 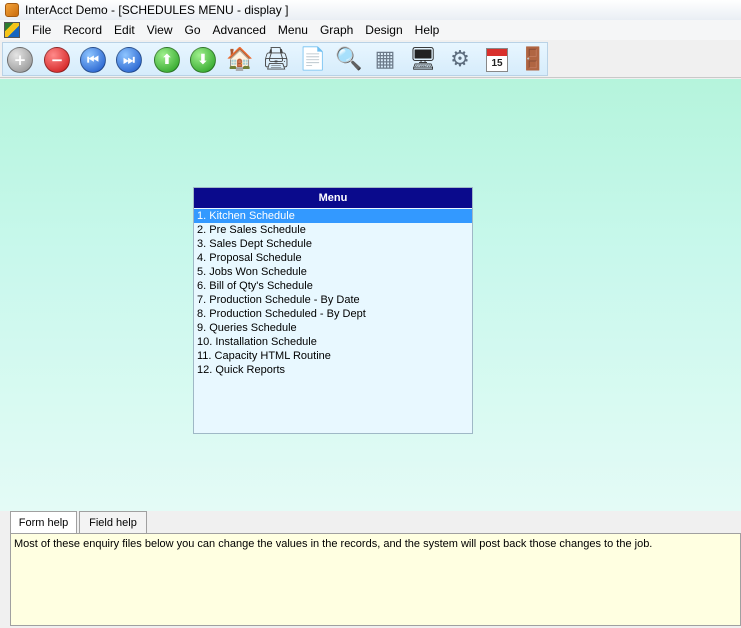 What do you see at coordinates (41, 30) in the screenshot?
I see `menu-file: File` at bounding box center [41, 30].